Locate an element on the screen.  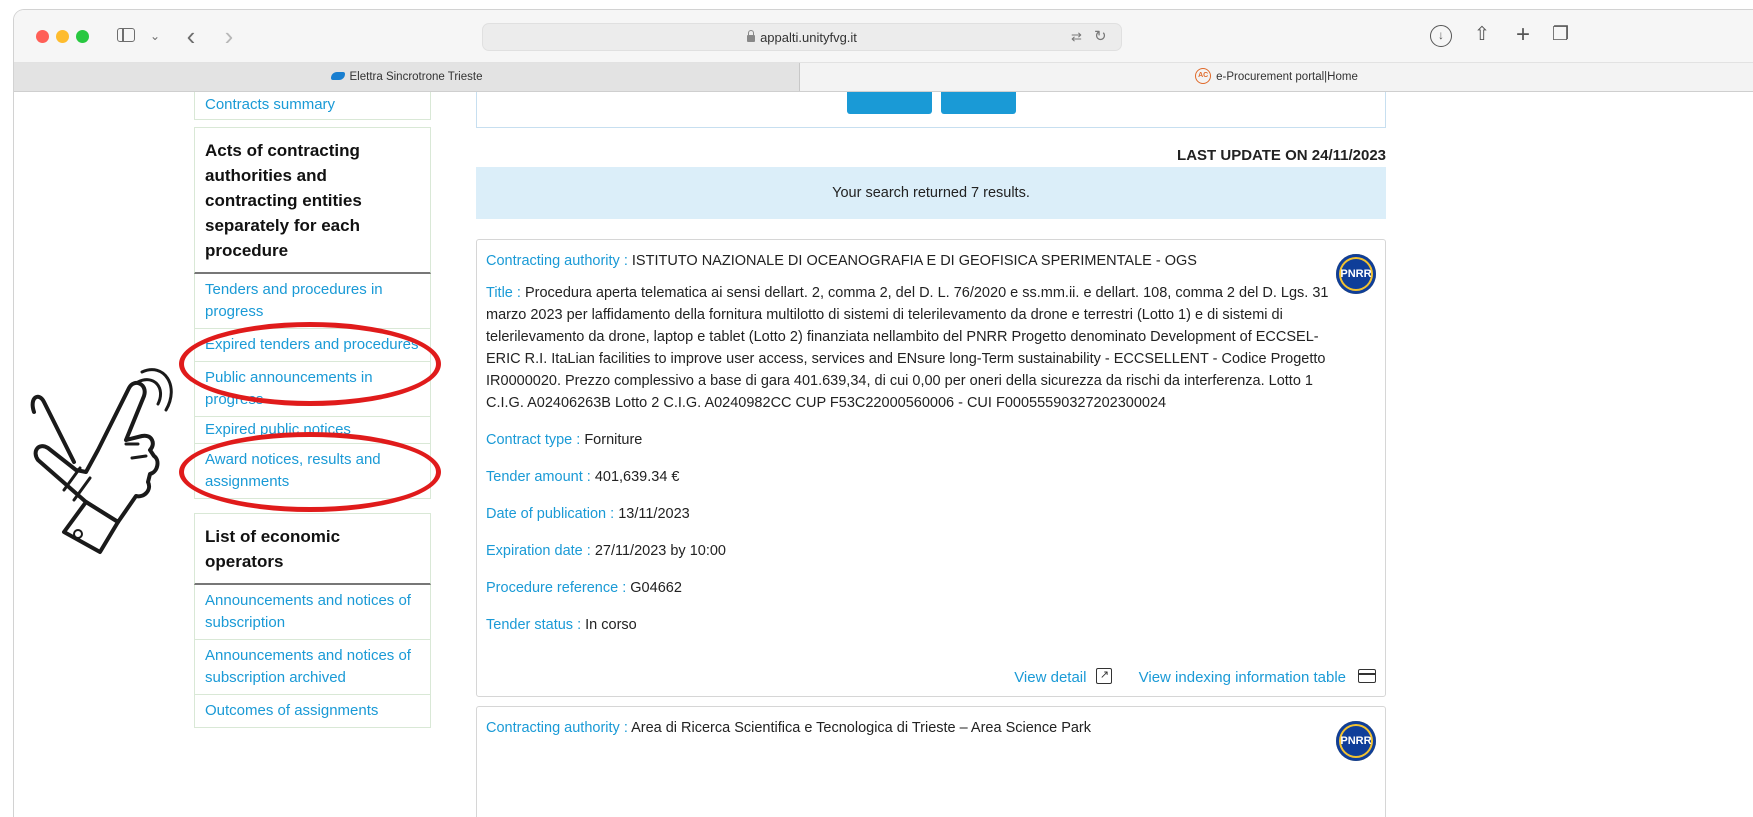
translate-icon: ⇄ is located at coordinates (1076, 37).